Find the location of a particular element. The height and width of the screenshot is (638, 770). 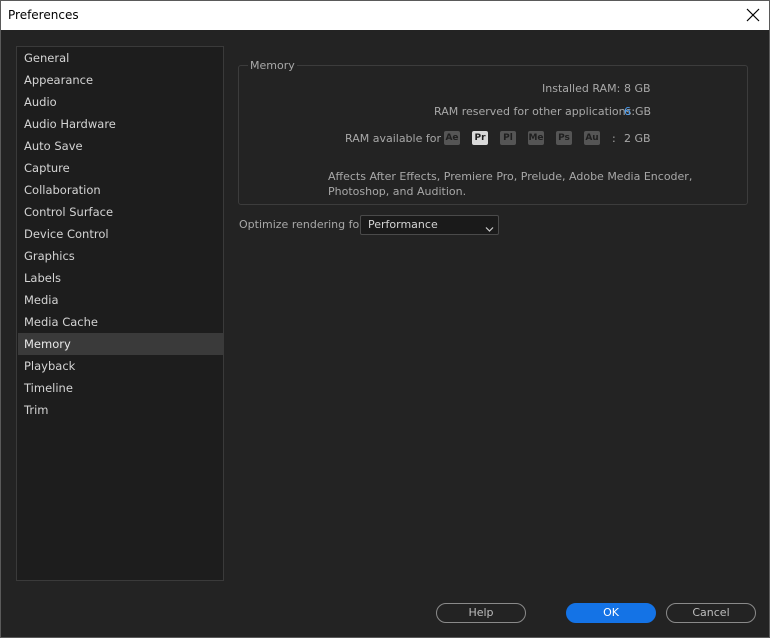

memory-group-box is located at coordinates (493, 135).